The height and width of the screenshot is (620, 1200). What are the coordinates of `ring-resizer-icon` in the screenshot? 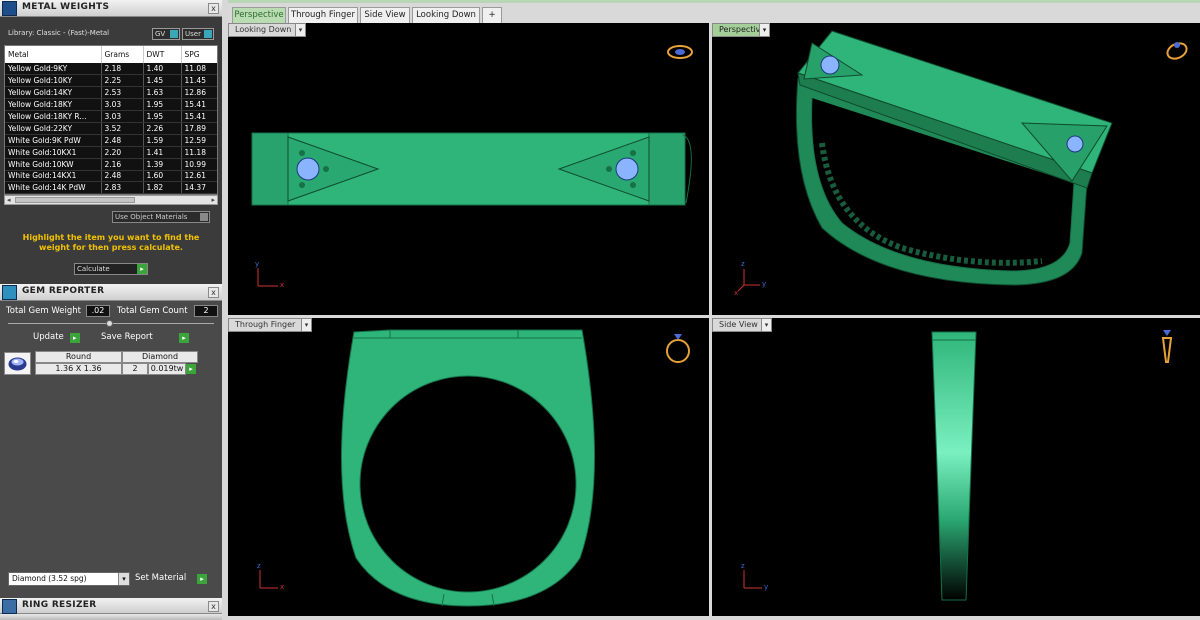 It's located at (9, 606).